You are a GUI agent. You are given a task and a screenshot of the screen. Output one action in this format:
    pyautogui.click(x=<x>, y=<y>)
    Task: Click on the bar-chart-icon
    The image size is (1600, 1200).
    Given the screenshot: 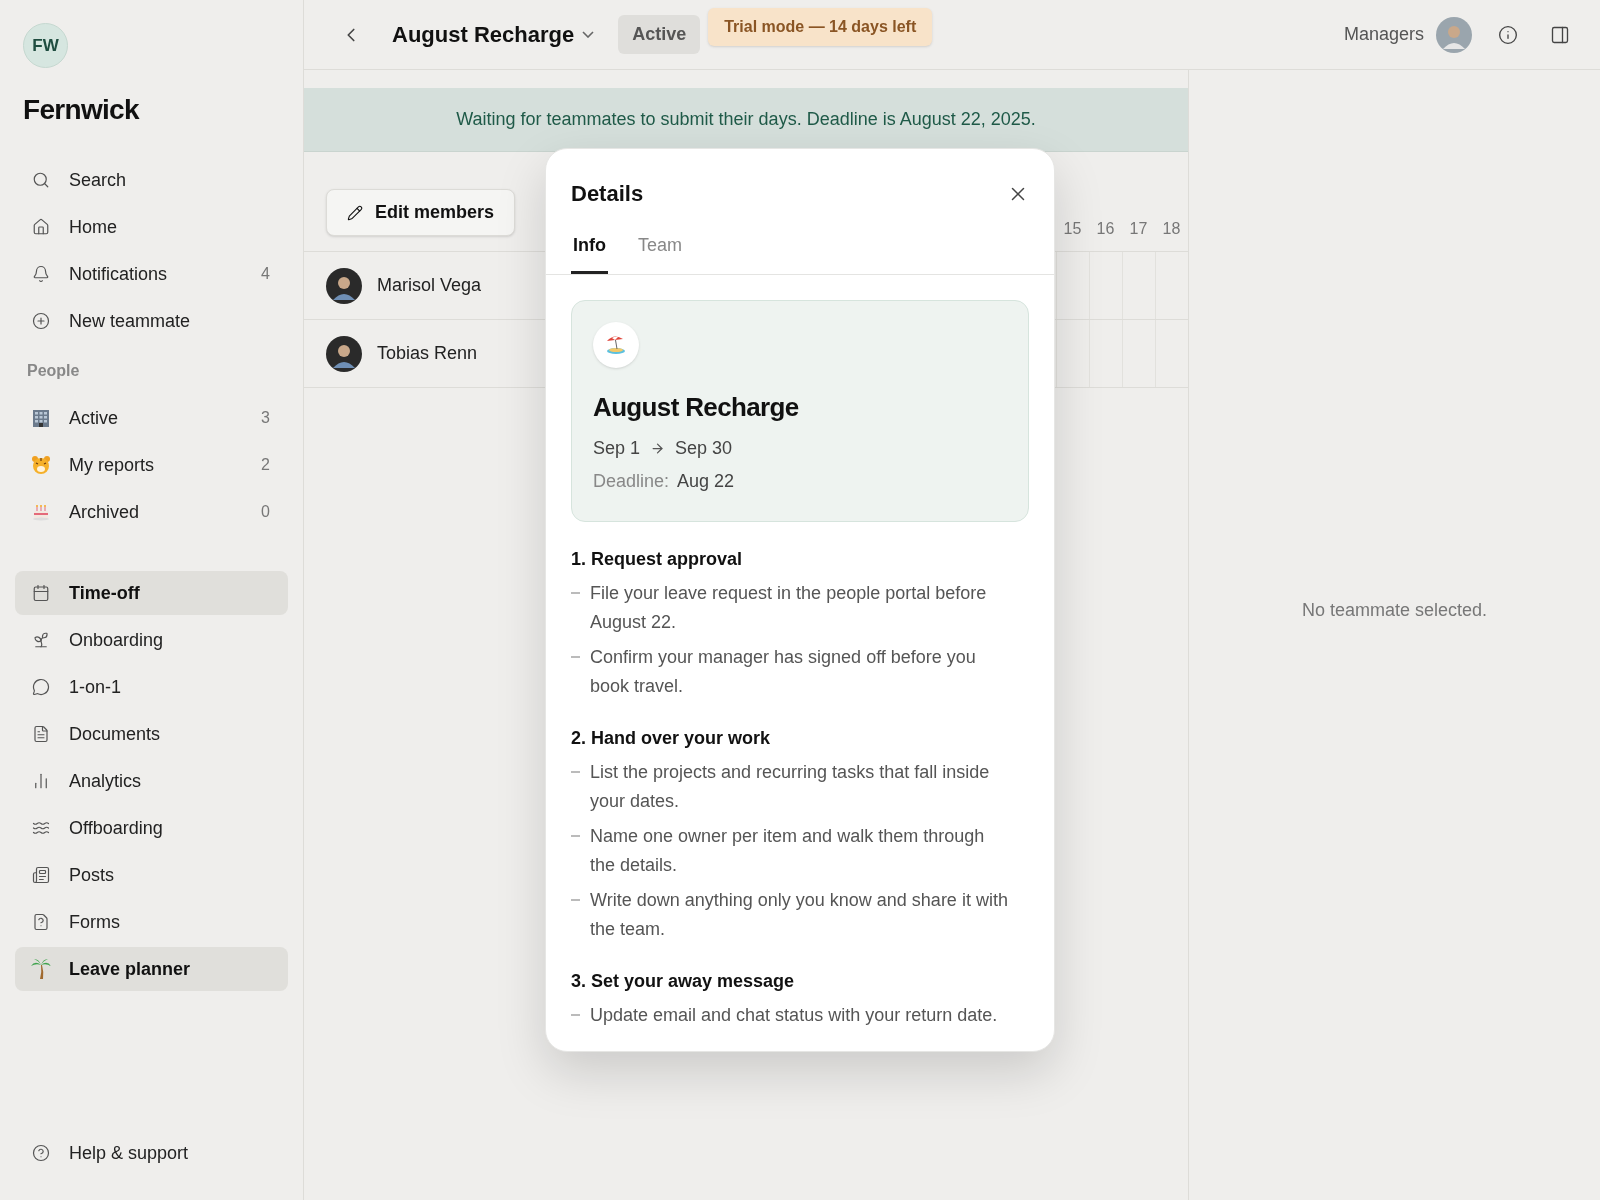 What is the action you would take?
    pyautogui.click(x=41, y=781)
    